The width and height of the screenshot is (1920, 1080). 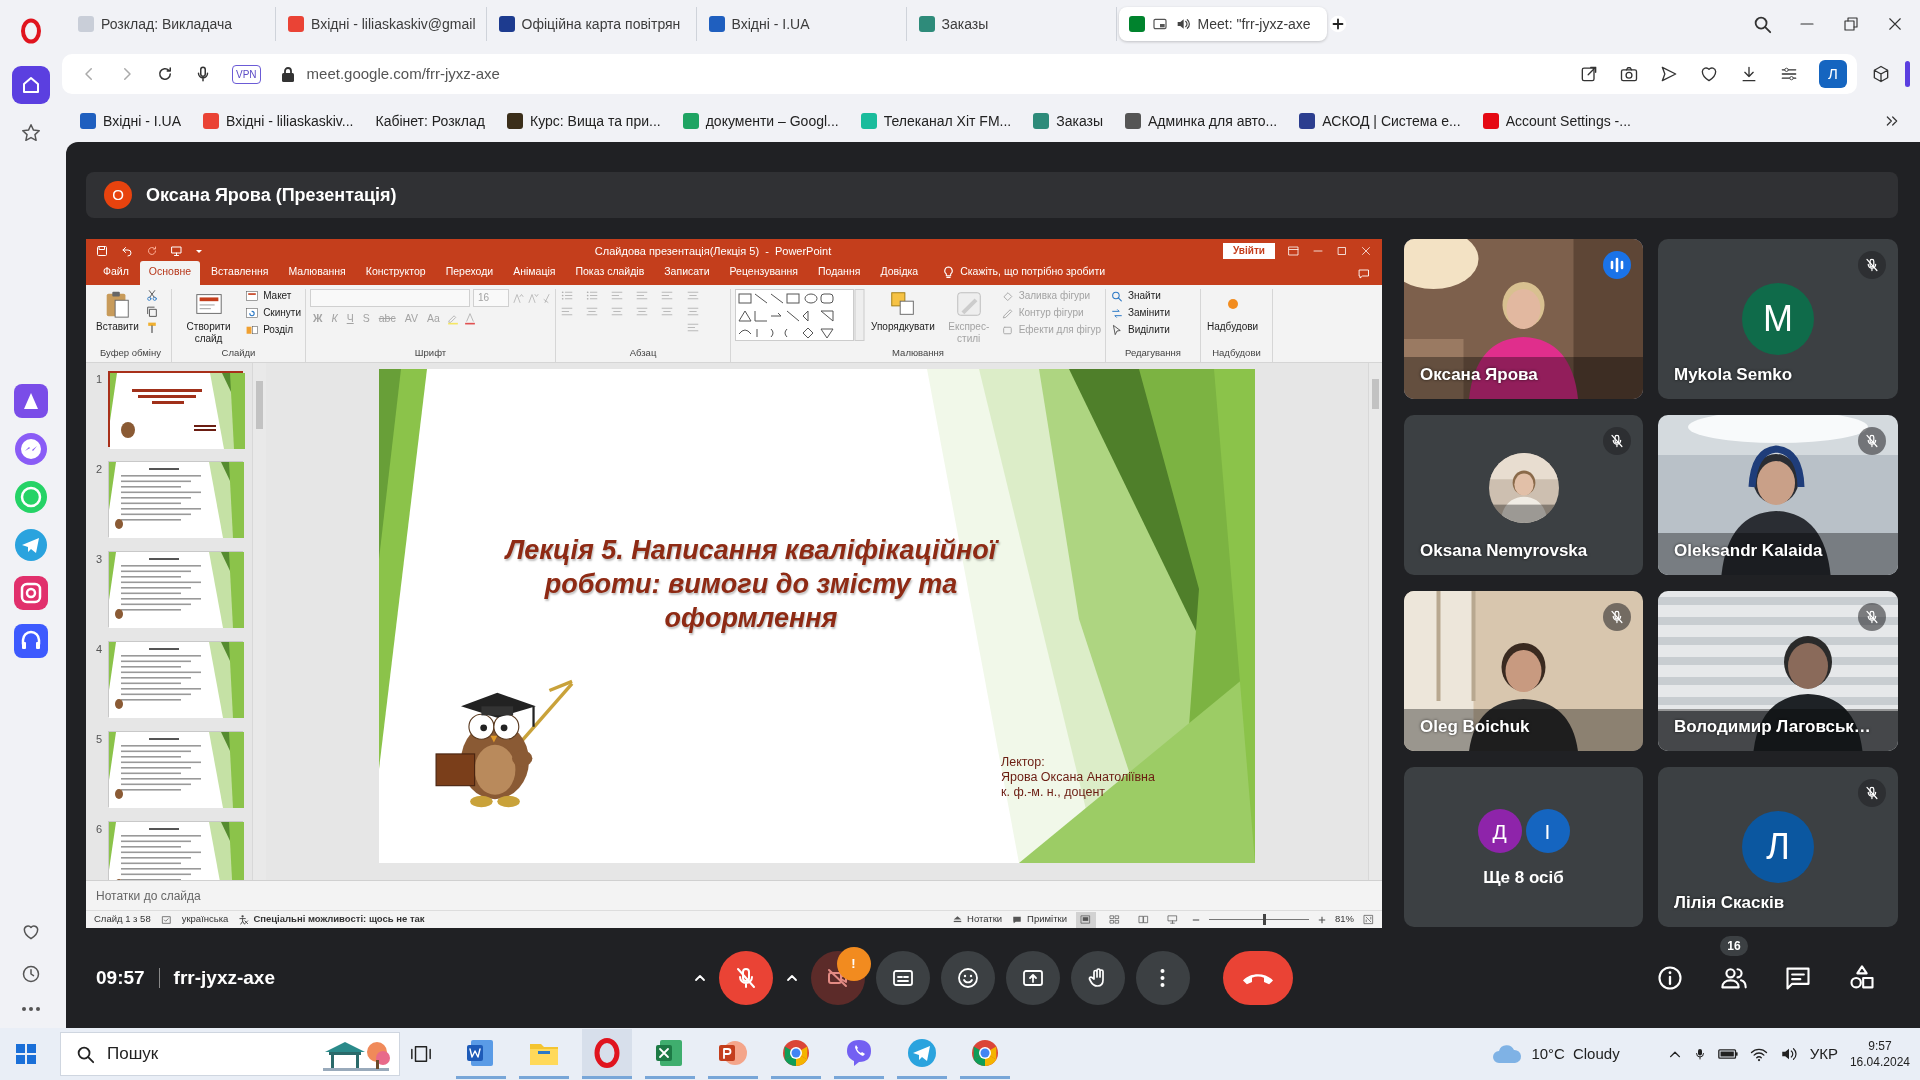 What do you see at coordinates (246, 74) in the screenshot?
I see `vpn-badge: VPN` at bounding box center [246, 74].